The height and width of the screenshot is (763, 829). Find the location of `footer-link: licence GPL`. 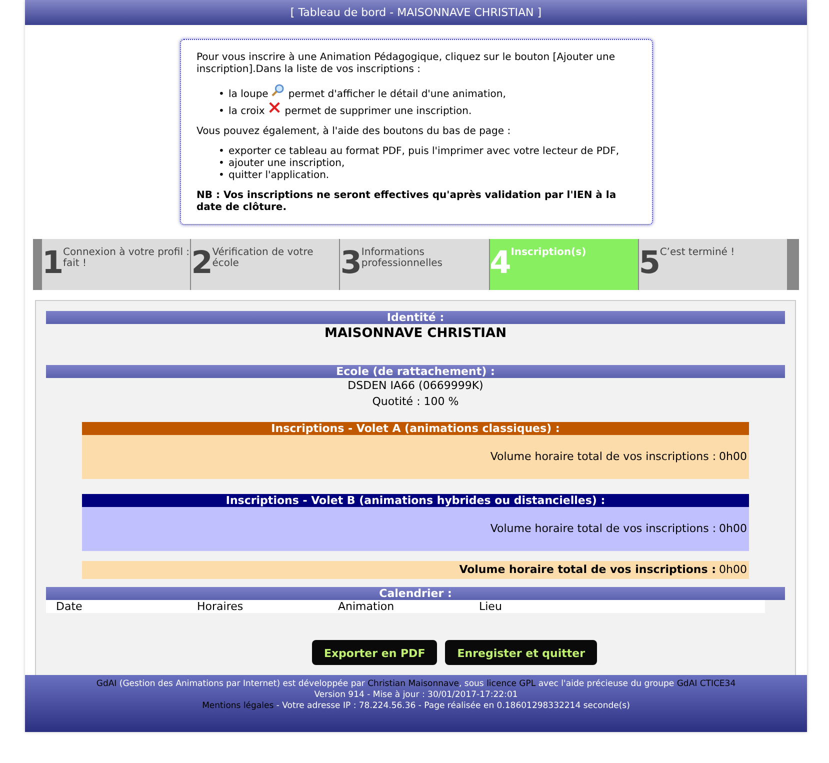

footer-link: licence GPL is located at coordinates (511, 684).